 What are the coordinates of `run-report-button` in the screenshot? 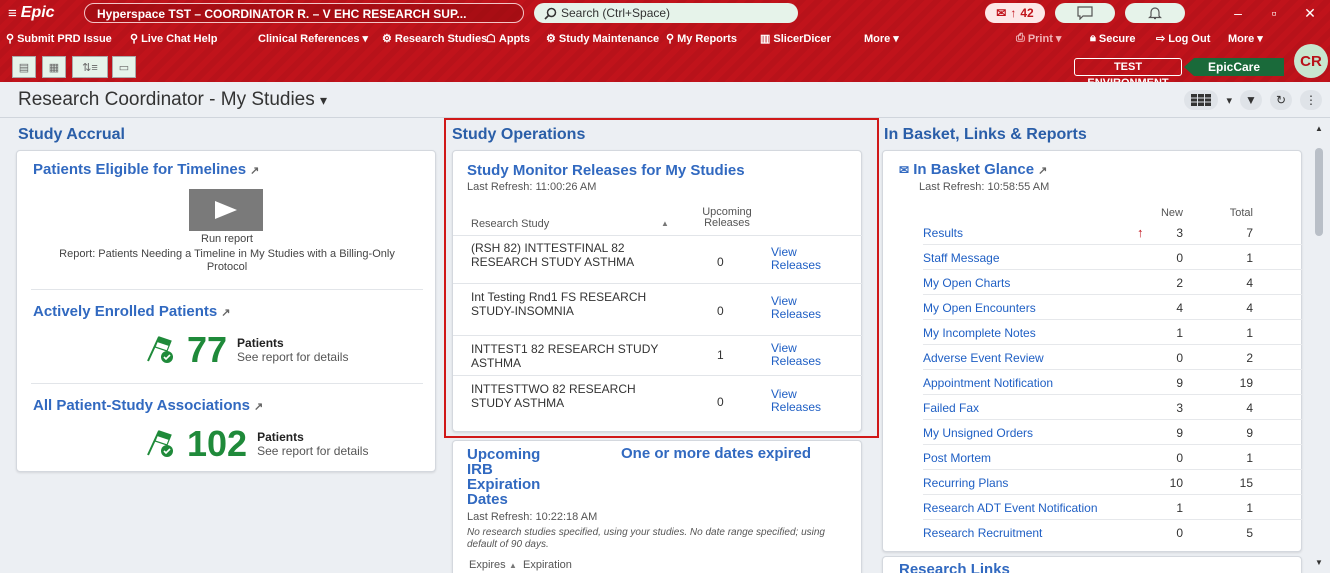 It's located at (226, 210).